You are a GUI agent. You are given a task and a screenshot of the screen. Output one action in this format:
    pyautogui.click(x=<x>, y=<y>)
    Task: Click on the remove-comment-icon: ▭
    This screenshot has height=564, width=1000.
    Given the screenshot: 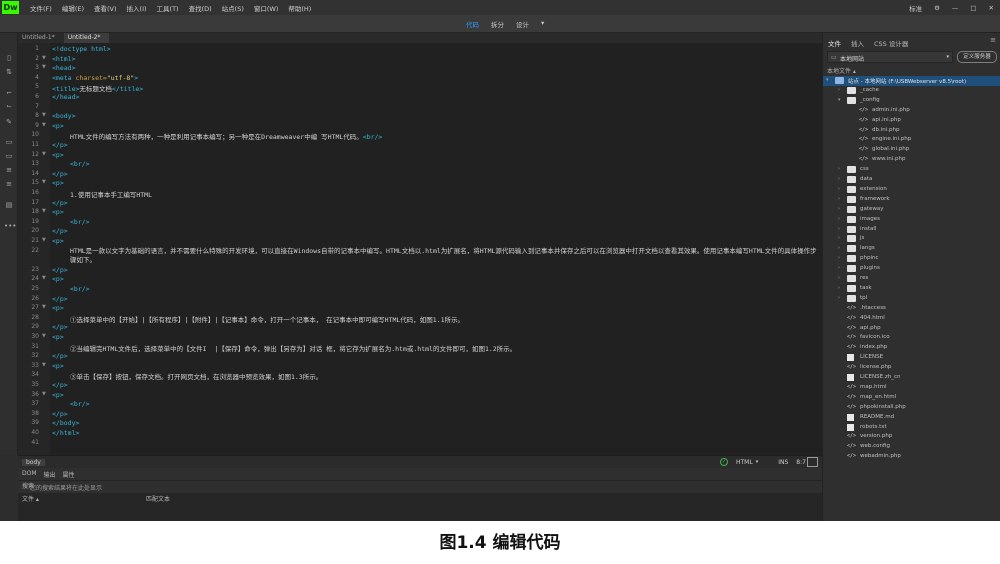 What is the action you would take?
    pyautogui.click(x=9, y=156)
    